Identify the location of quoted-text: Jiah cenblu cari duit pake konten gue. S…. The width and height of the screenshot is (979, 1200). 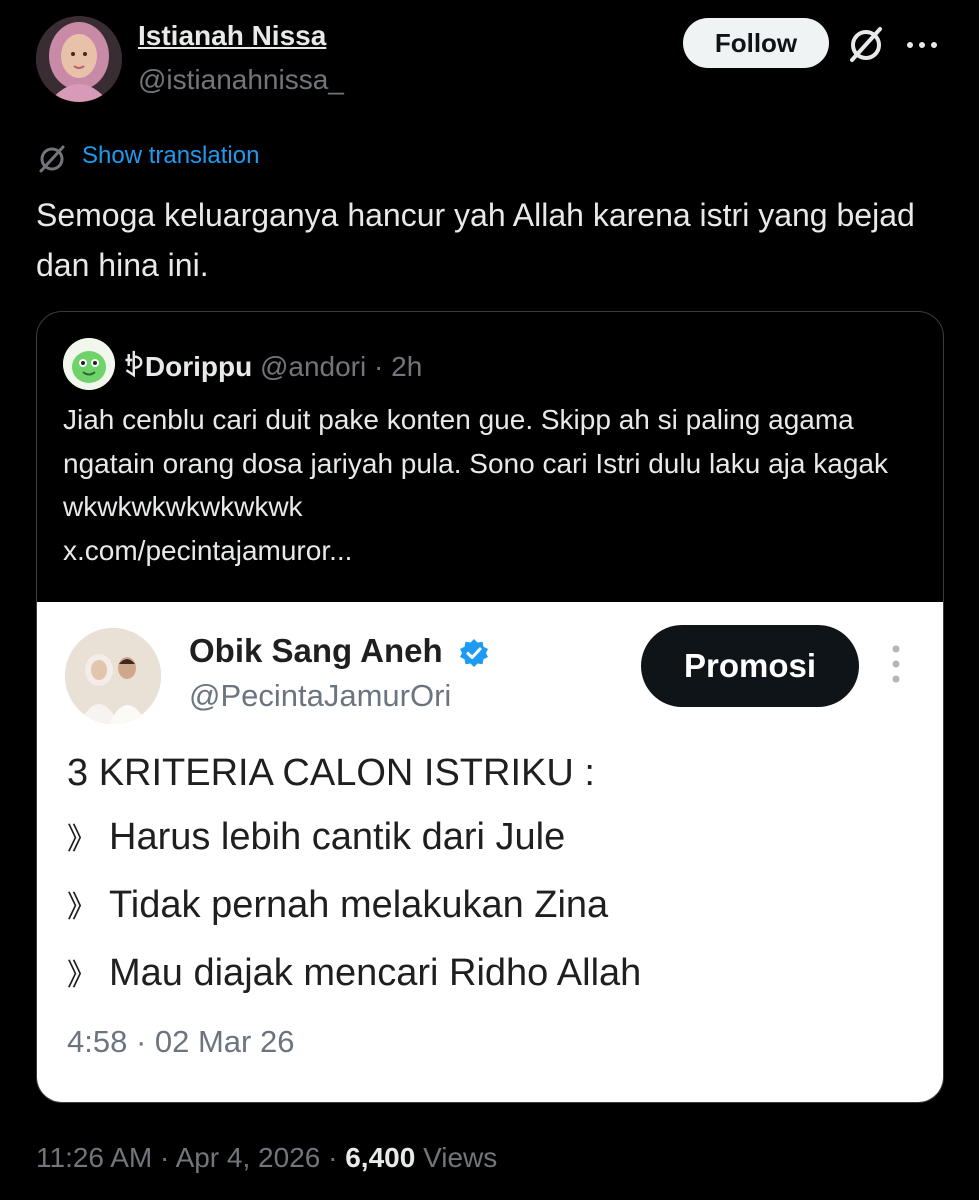
(475, 463).